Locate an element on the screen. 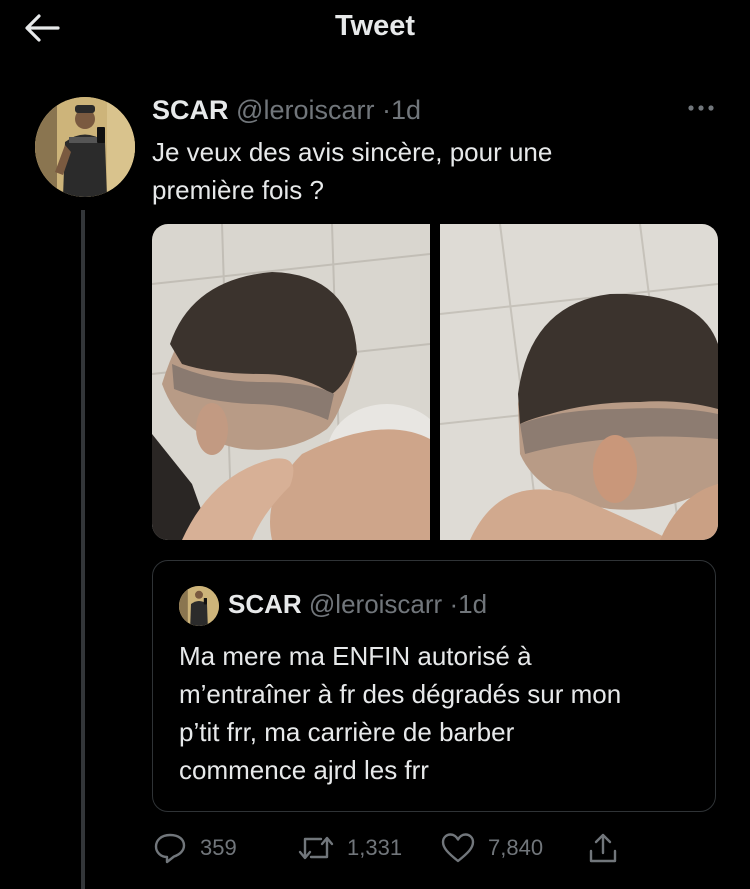  avatar is located at coordinates (85, 147).